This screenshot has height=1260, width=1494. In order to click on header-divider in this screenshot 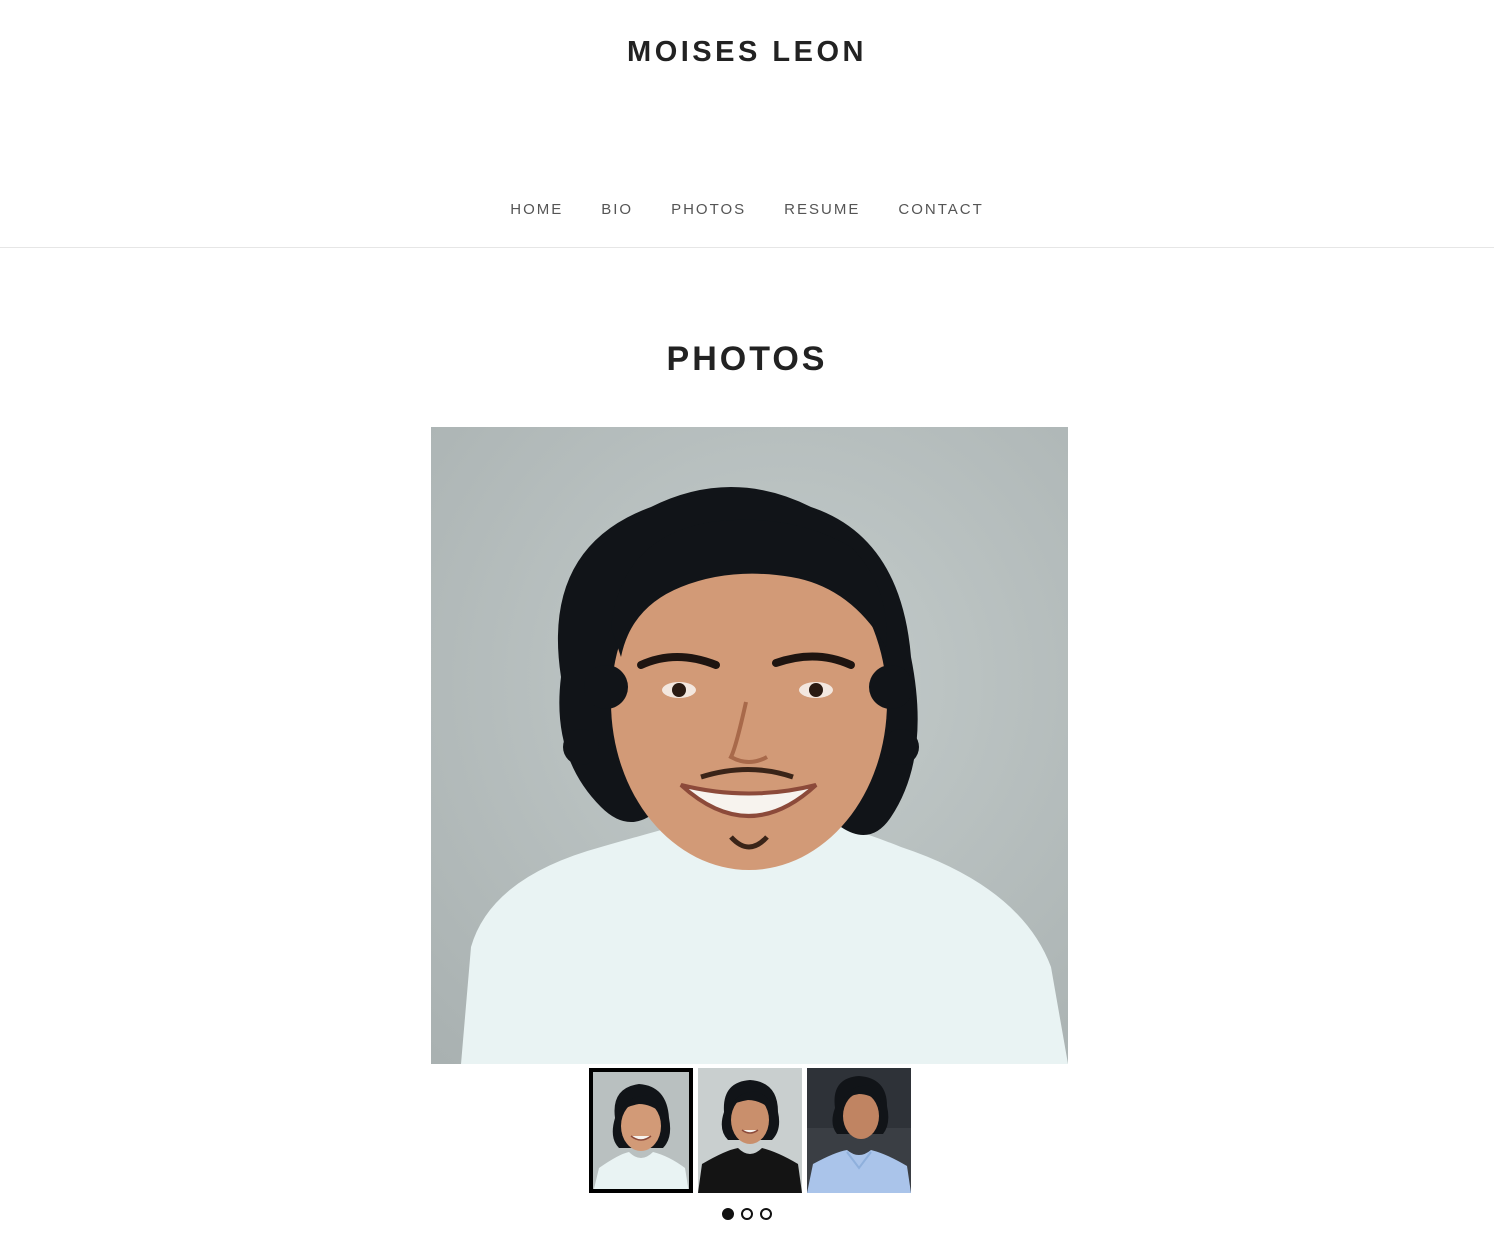, I will do `click(747, 247)`.